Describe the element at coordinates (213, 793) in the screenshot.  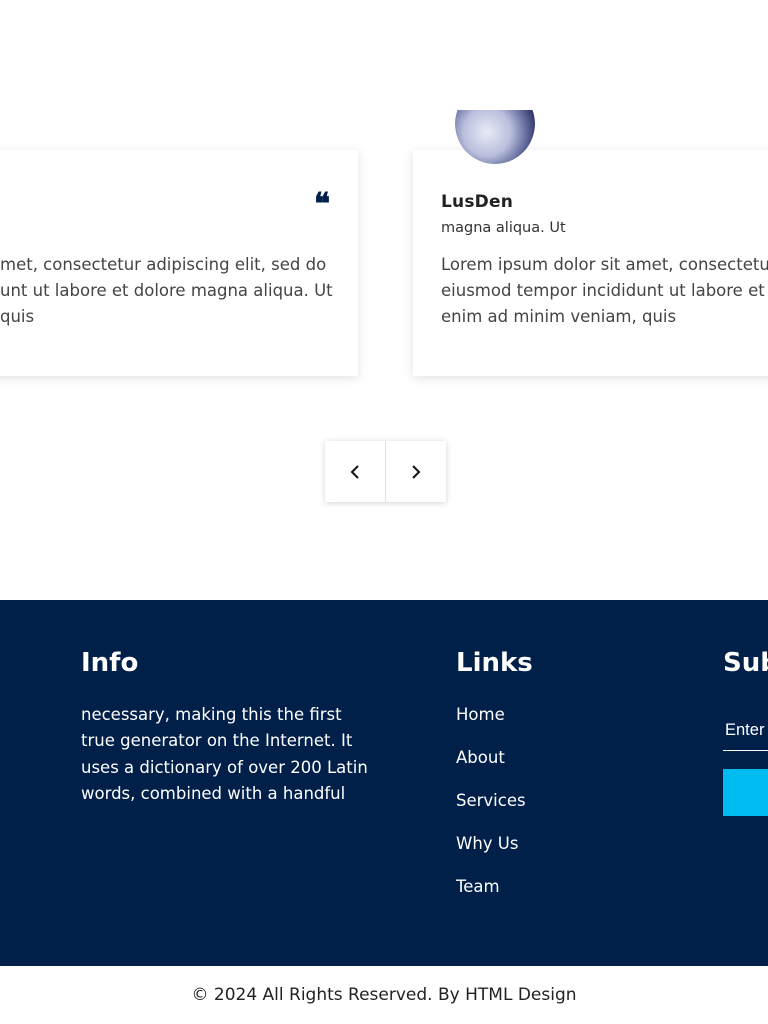
I see `info-text-line: words, combined with a handful` at that location.